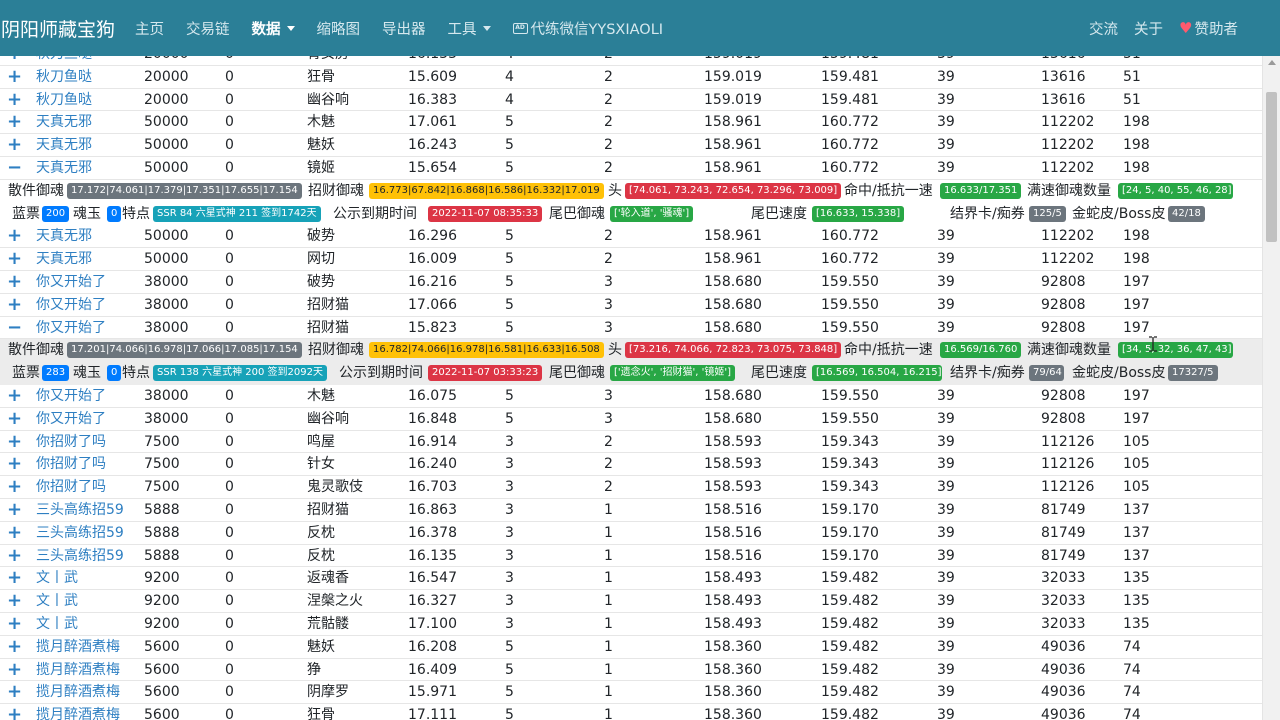 The image size is (1280, 720). I want to click on nav-trade-chain: 交易链, so click(208, 28).